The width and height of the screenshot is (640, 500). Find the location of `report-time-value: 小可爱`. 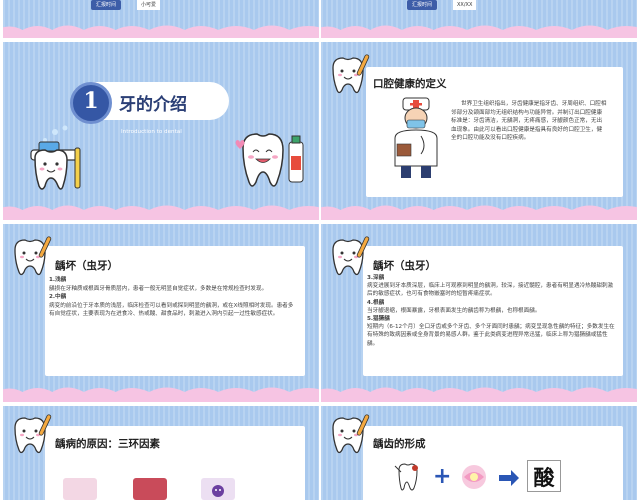

report-time-value: 小可爱 is located at coordinates (149, 5).